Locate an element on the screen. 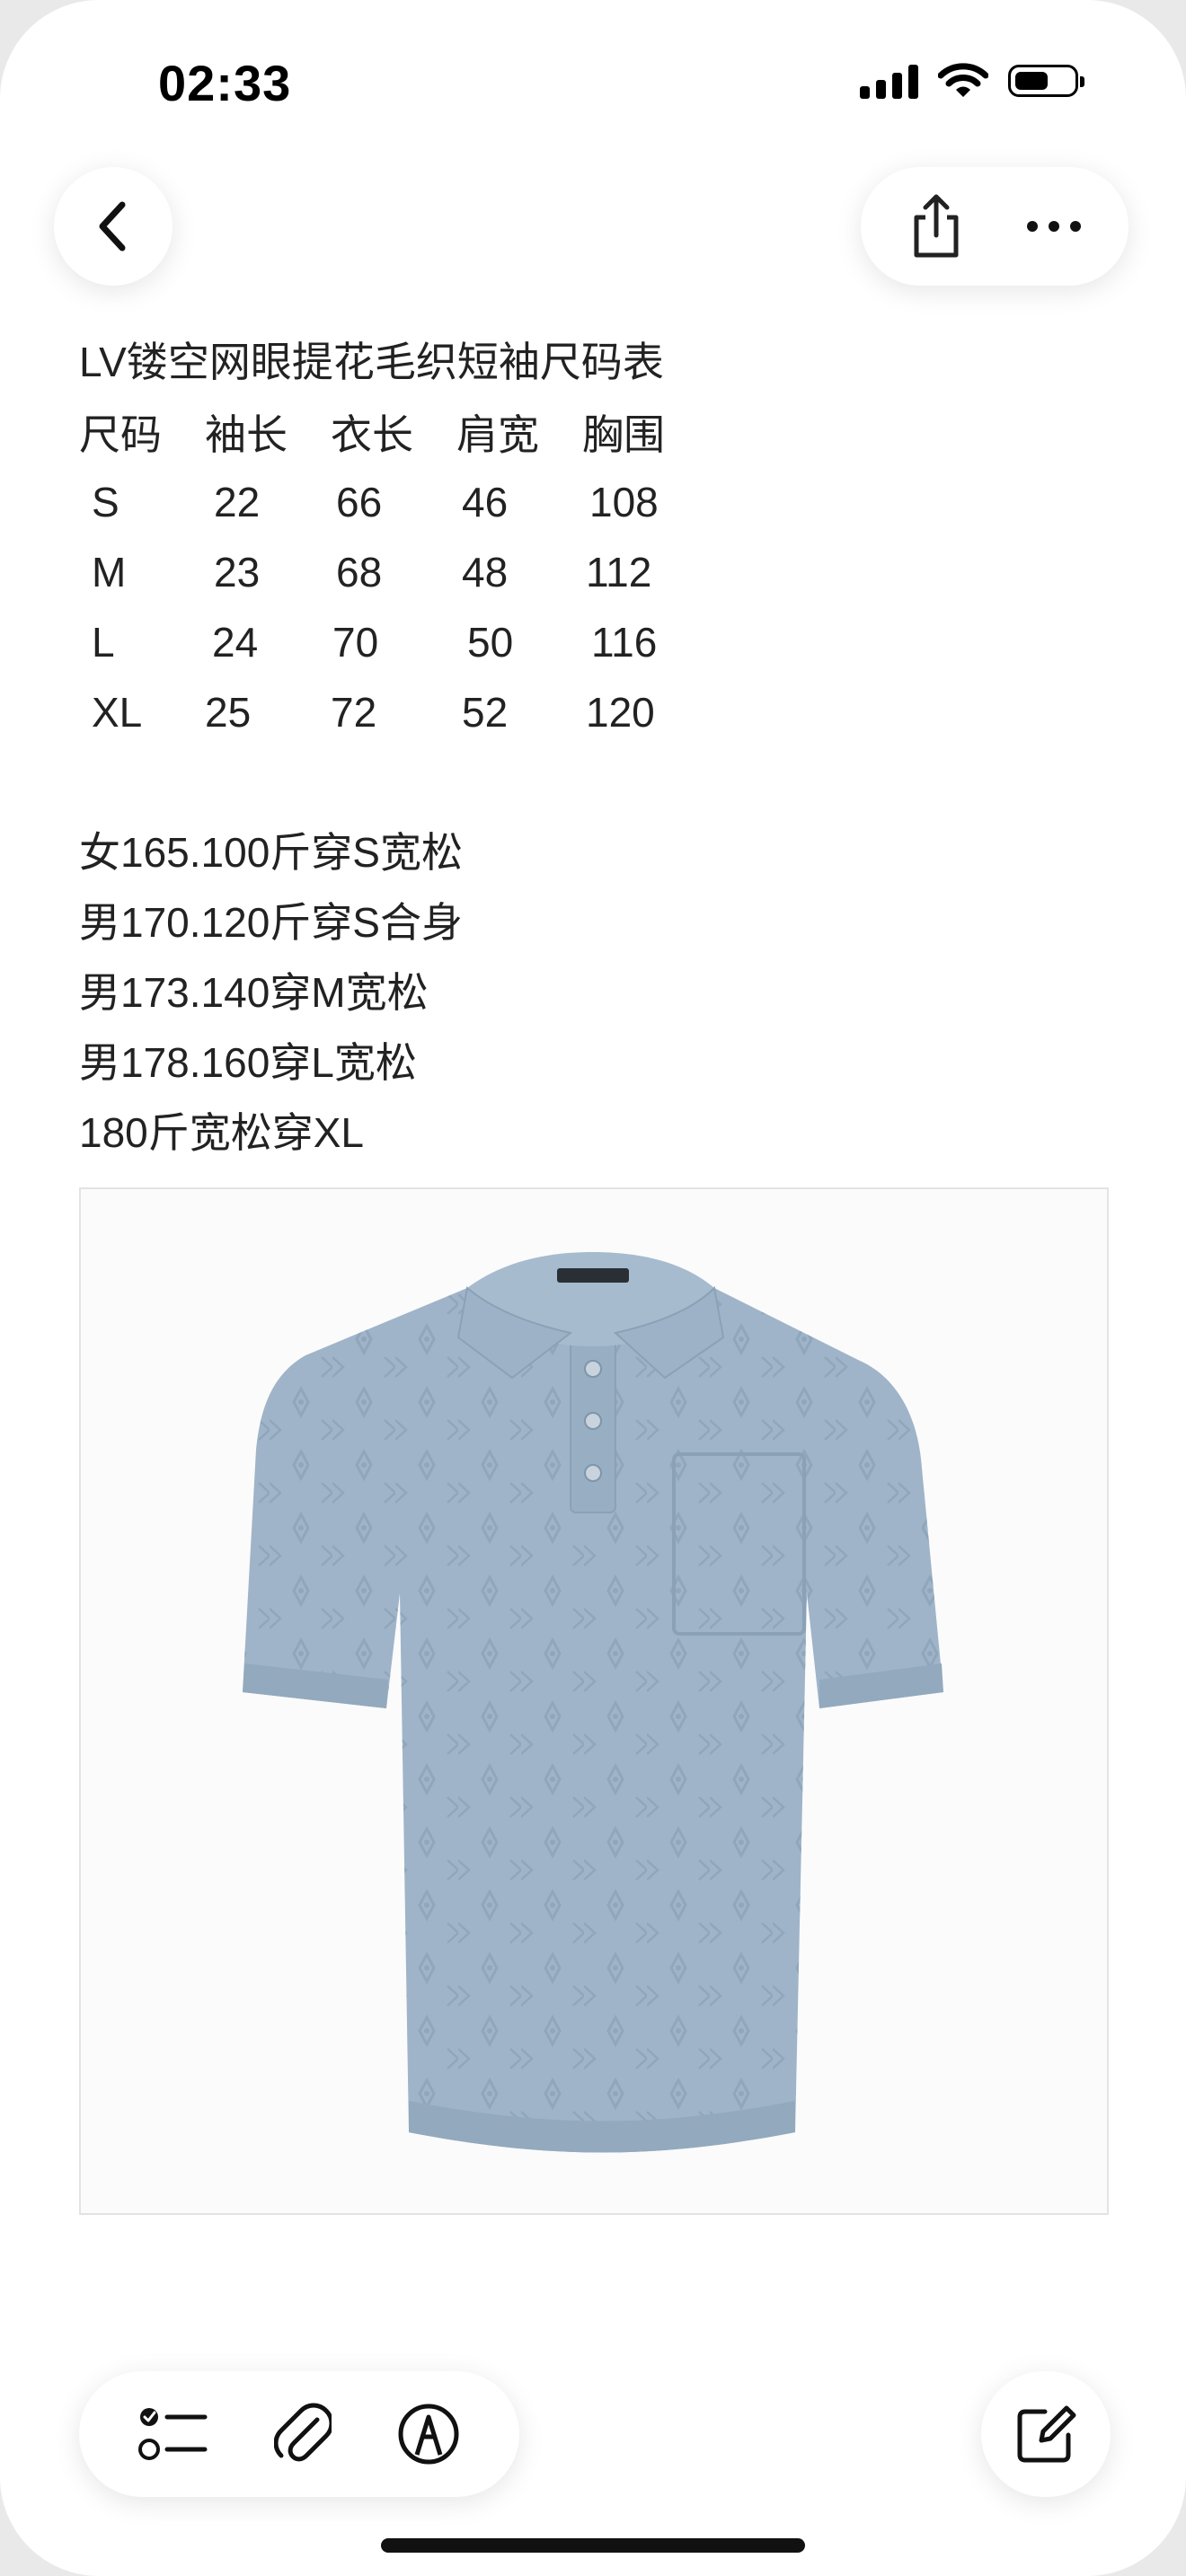 This screenshot has height=2576, width=1186. table-row: XL 25 72 52 120 is located at coordinates (402, 712).